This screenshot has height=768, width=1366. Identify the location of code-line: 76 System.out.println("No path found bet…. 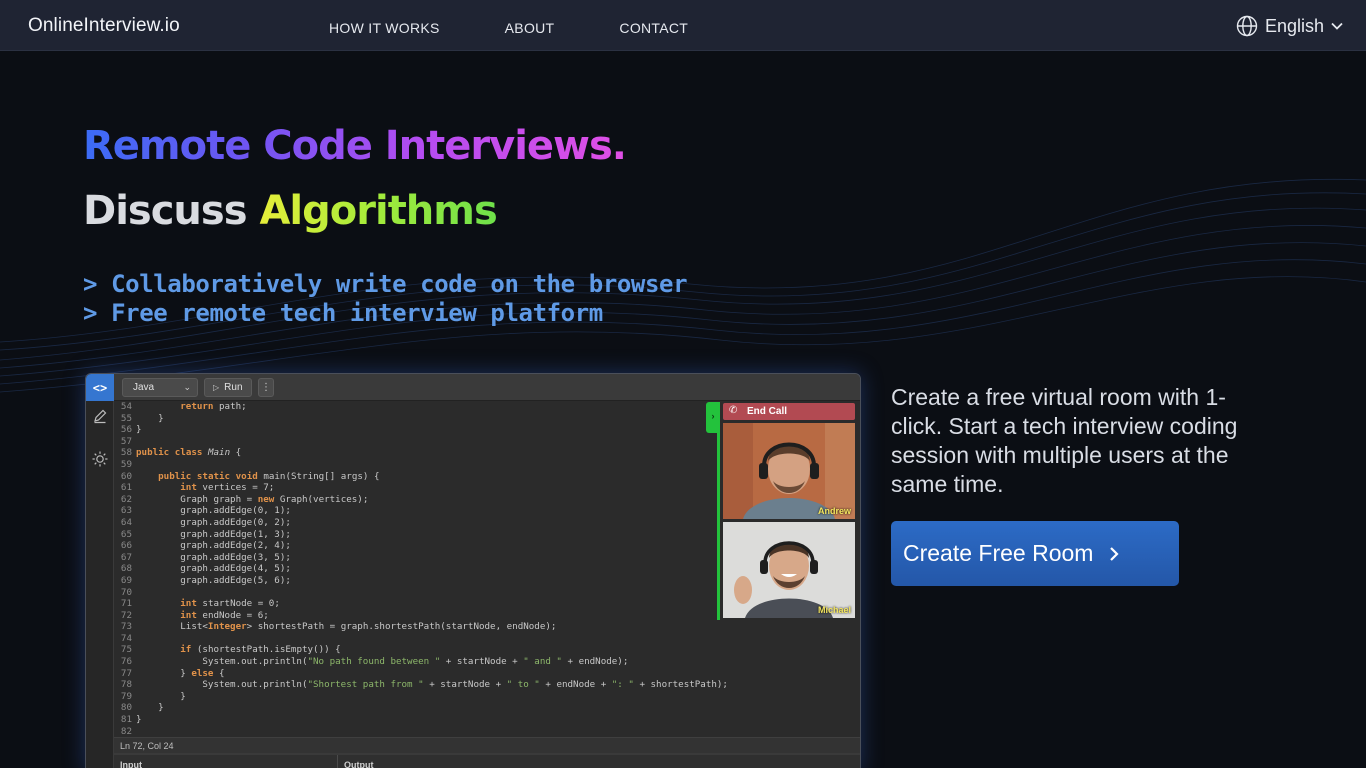
(487, 662).